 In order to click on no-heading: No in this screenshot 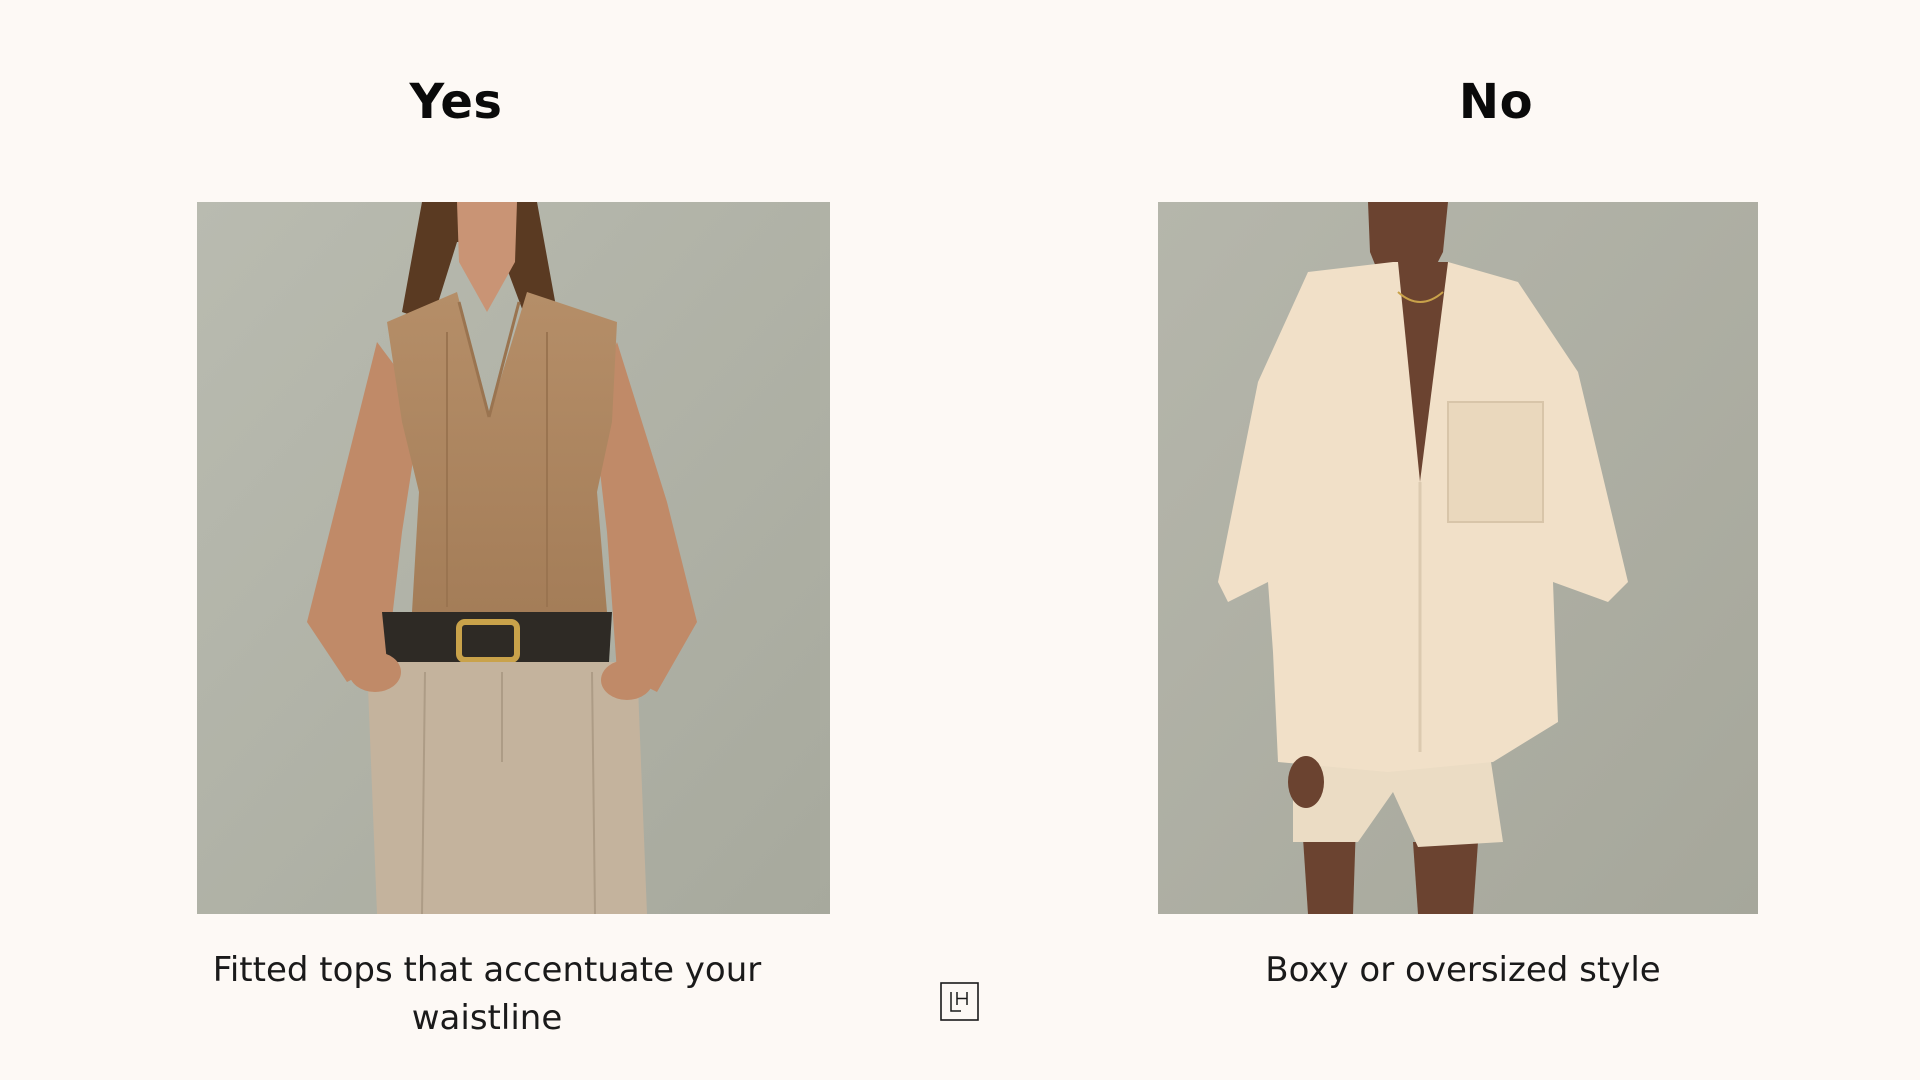, I will do `click(1496, 102)`.